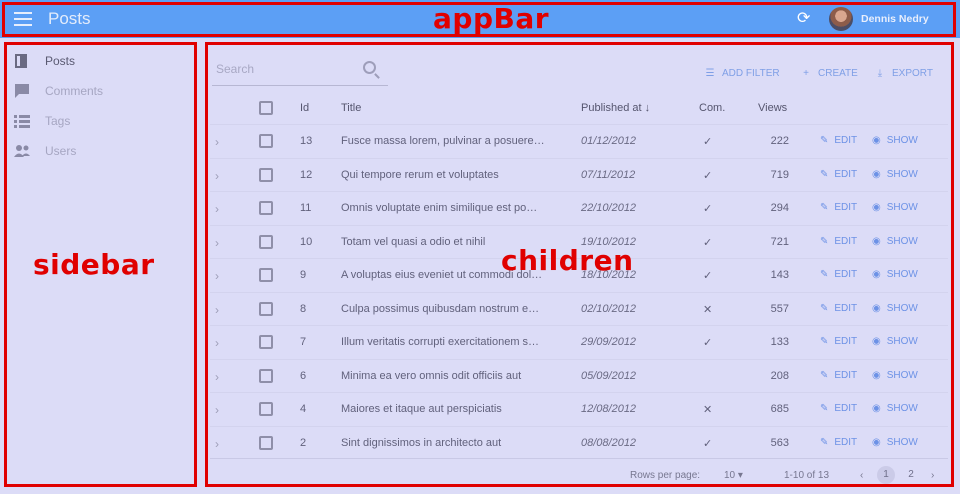 This screenshot has width=960, height=494. I want to click on sidebar-annotation-label: sidebar, so click(94, 264).